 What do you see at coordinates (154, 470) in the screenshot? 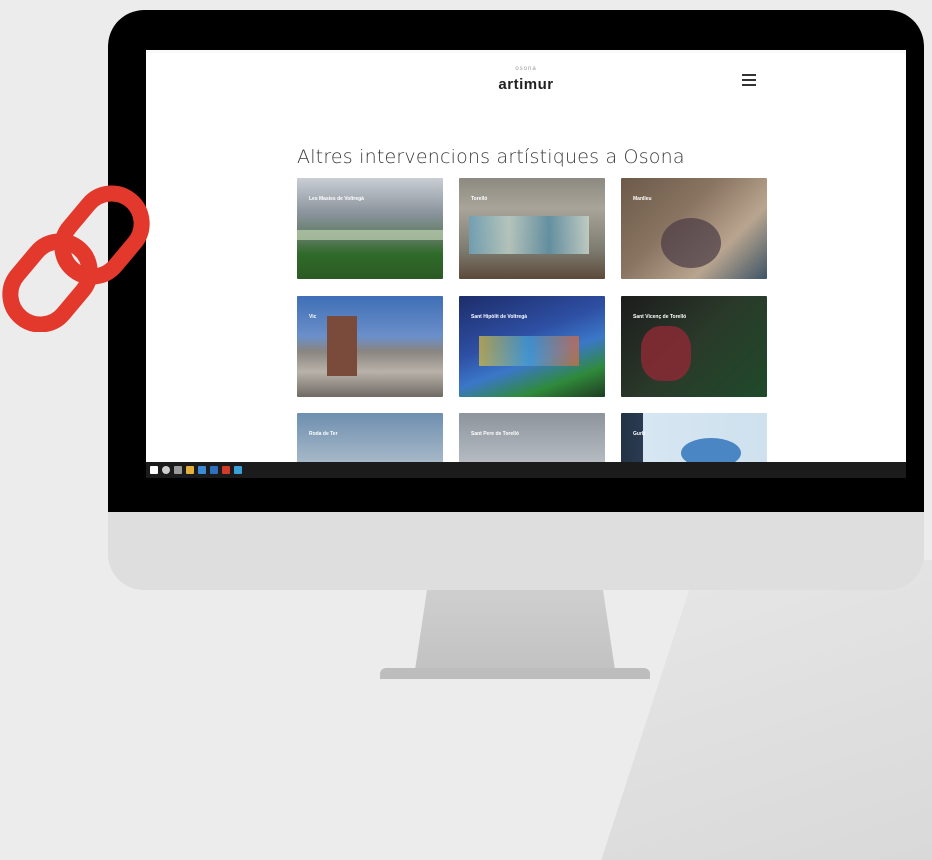
I see `start-icon` at bounding box center [154, 470].